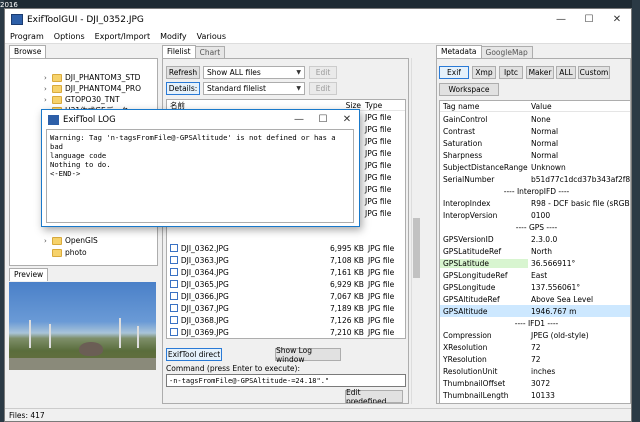 This screenshot has height=422, width=640. Describe the element at coordinates (65, 252) in the screenshot. I see `tree-item: photo` at that location.